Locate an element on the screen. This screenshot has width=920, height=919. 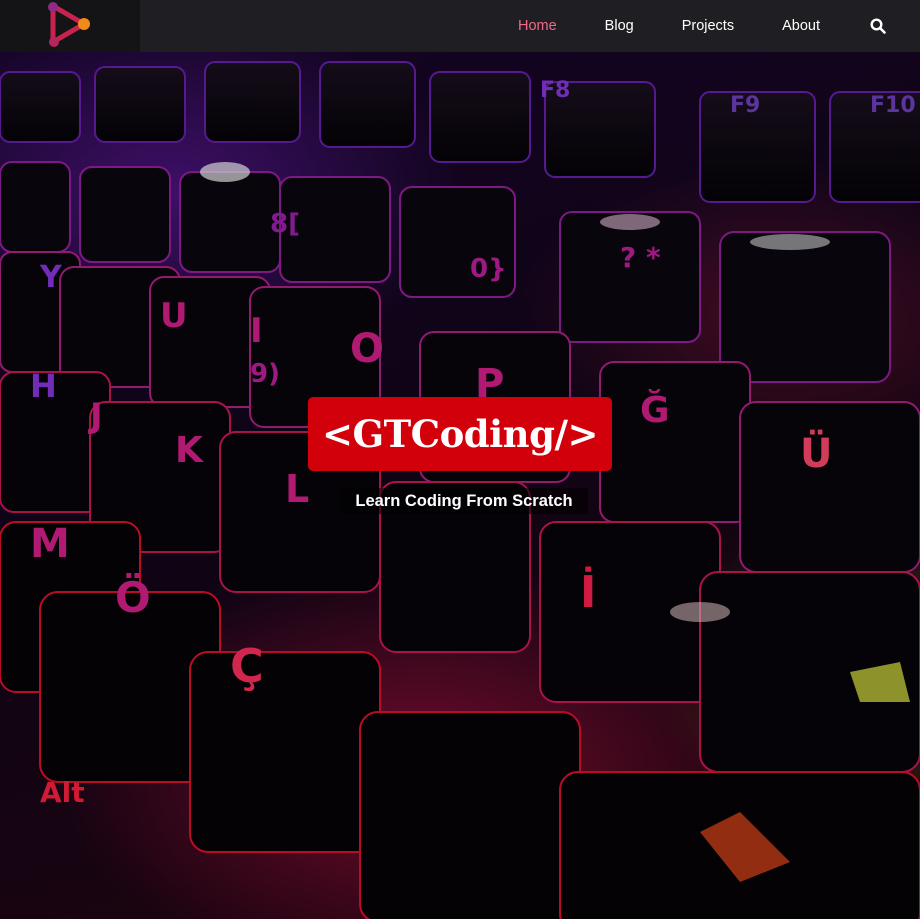
hero-title-badge: <GTCoding/> is located at coordinates (460, 434).